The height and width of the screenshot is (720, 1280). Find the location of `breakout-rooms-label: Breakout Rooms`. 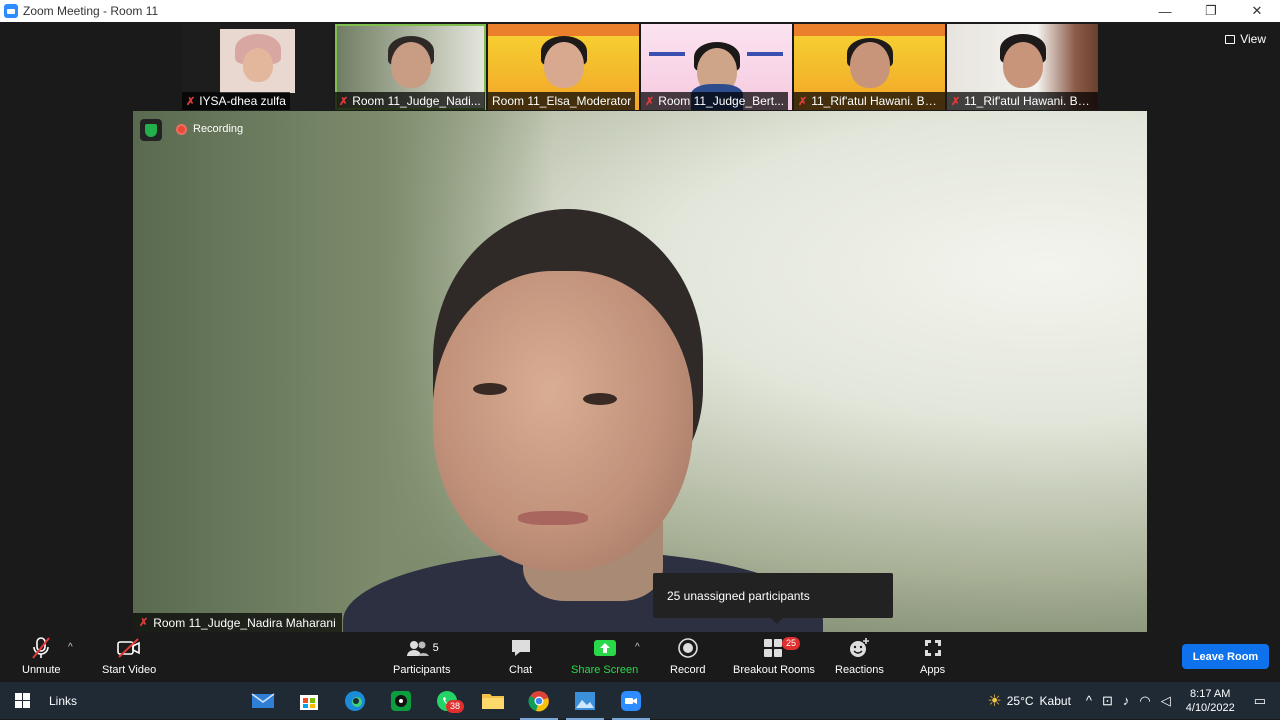

breakout-rooms-label: Breakout Rooms is located at coordinates (774, 670).